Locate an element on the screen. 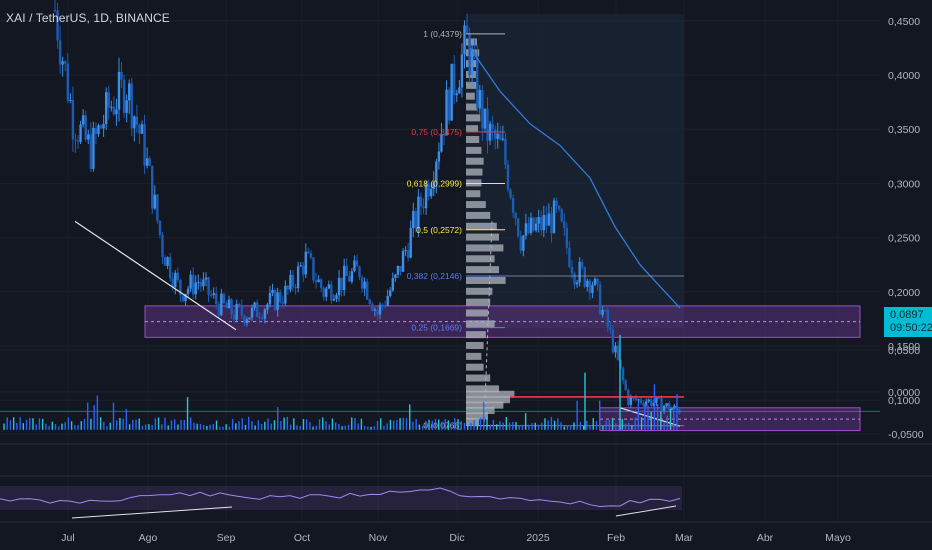  fib-level-label: 0,75 (0,3475) is located at coordinates (436, 132).